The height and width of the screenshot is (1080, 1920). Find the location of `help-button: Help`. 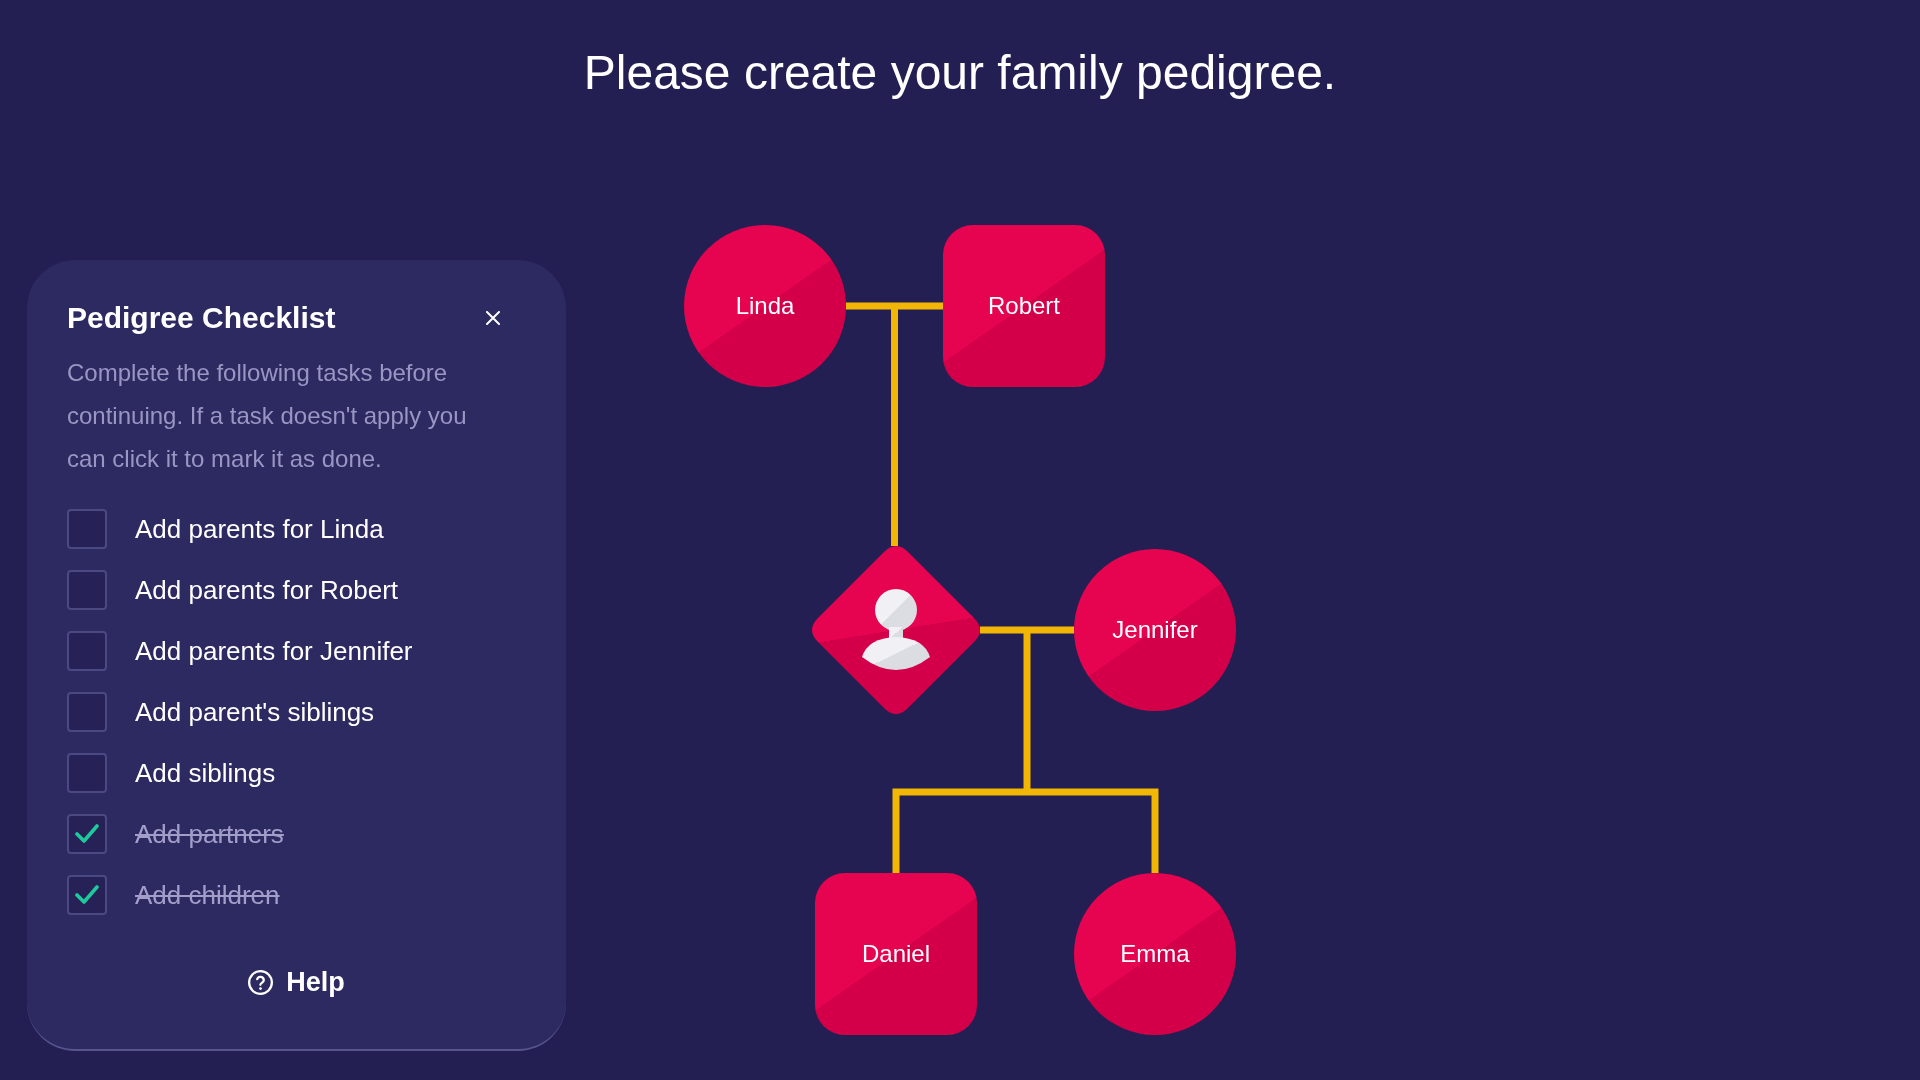

help-button: Help is located at coordinates (296, 982).